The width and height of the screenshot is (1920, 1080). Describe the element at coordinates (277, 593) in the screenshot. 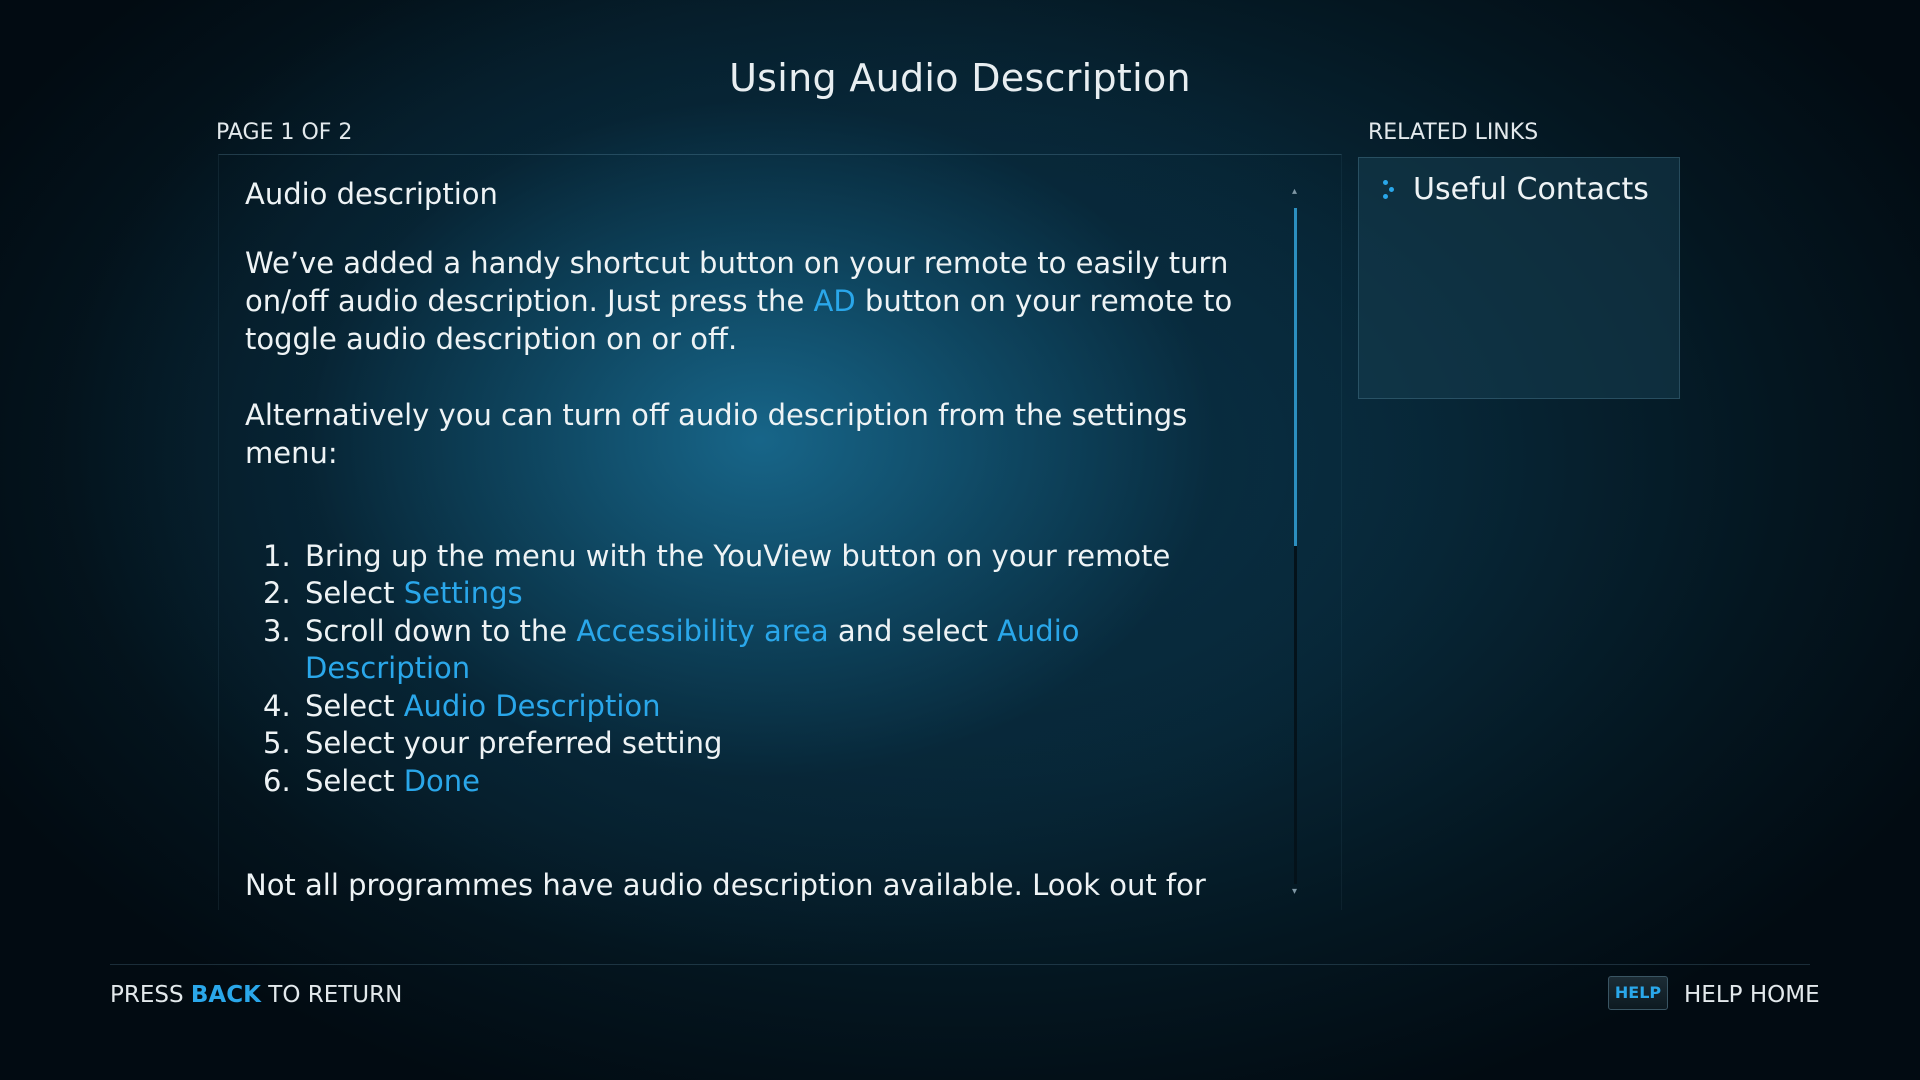

I see `step-number: 2.` at that location.